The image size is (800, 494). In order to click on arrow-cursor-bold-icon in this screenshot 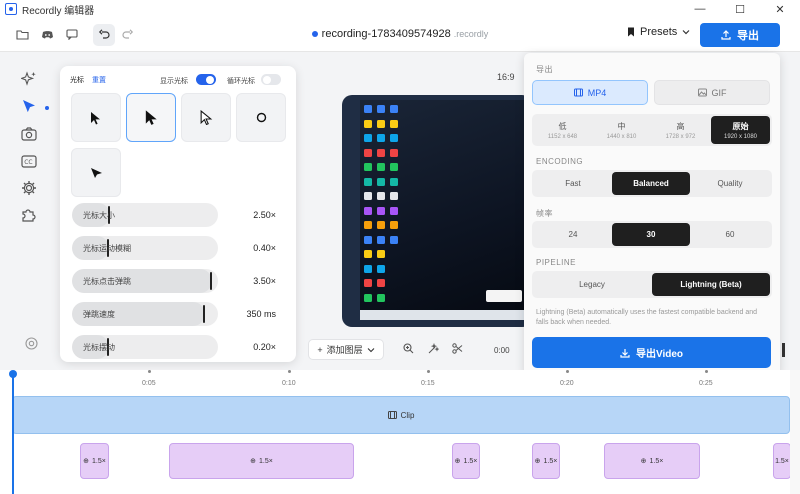, I will do `click(151, 117)`.